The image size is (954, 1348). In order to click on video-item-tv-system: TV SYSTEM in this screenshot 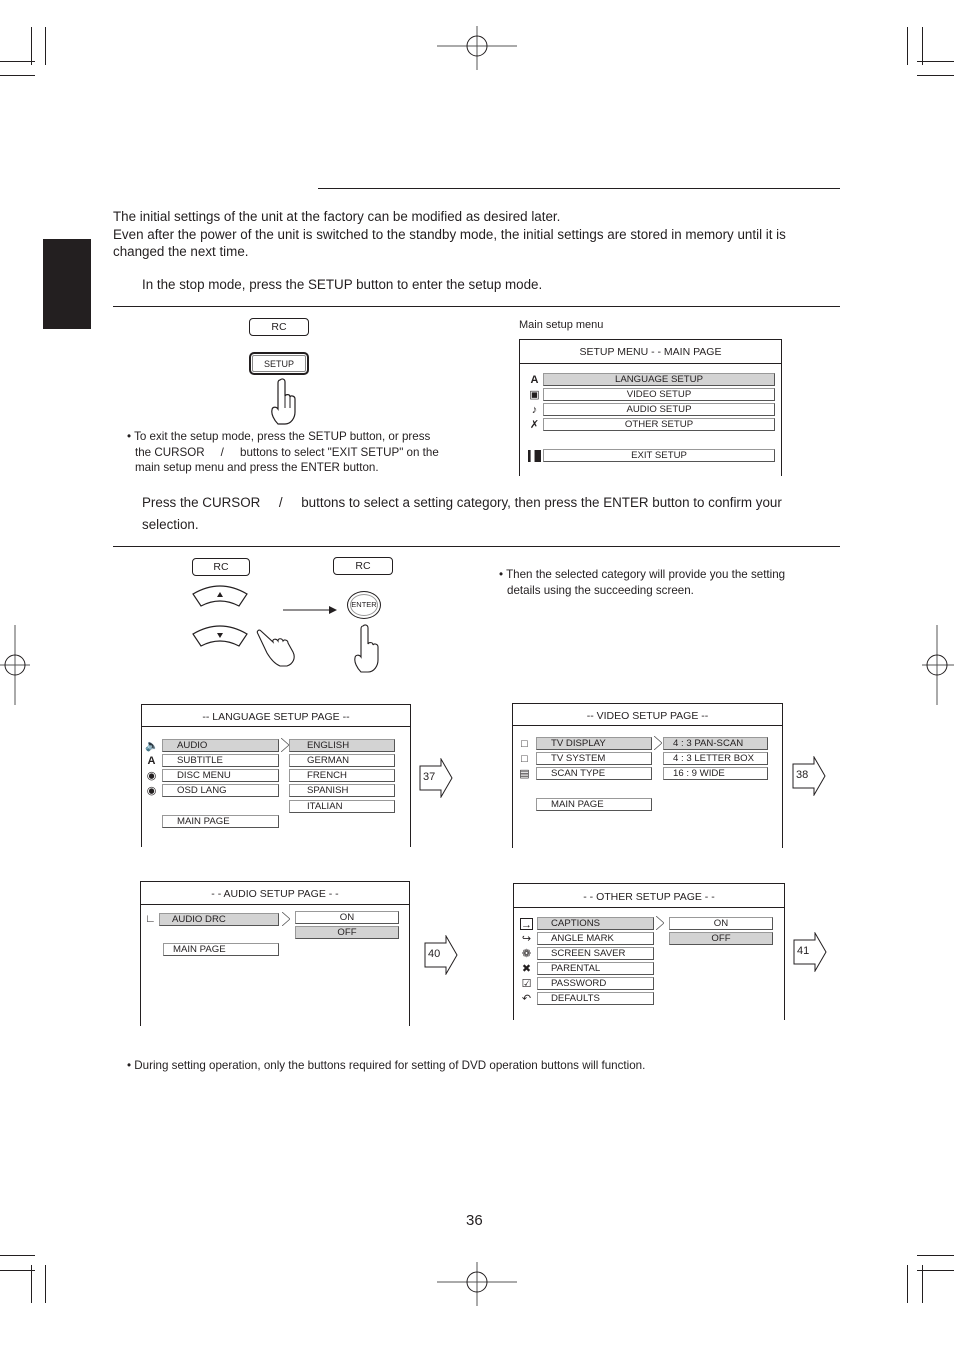, I will do `click(594, 758)`.